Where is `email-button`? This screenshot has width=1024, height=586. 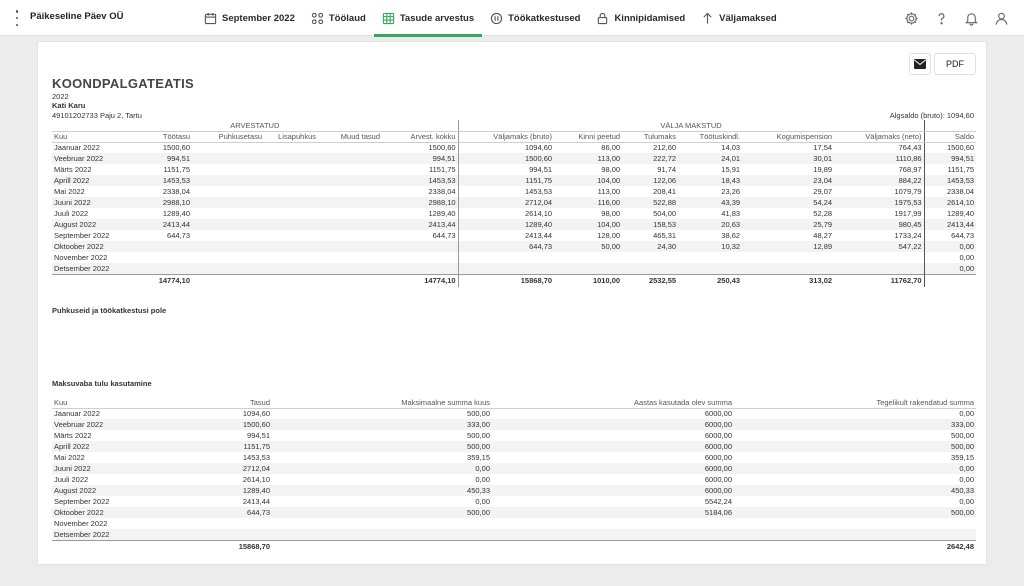 email-button is located at coordinates (920, 64).